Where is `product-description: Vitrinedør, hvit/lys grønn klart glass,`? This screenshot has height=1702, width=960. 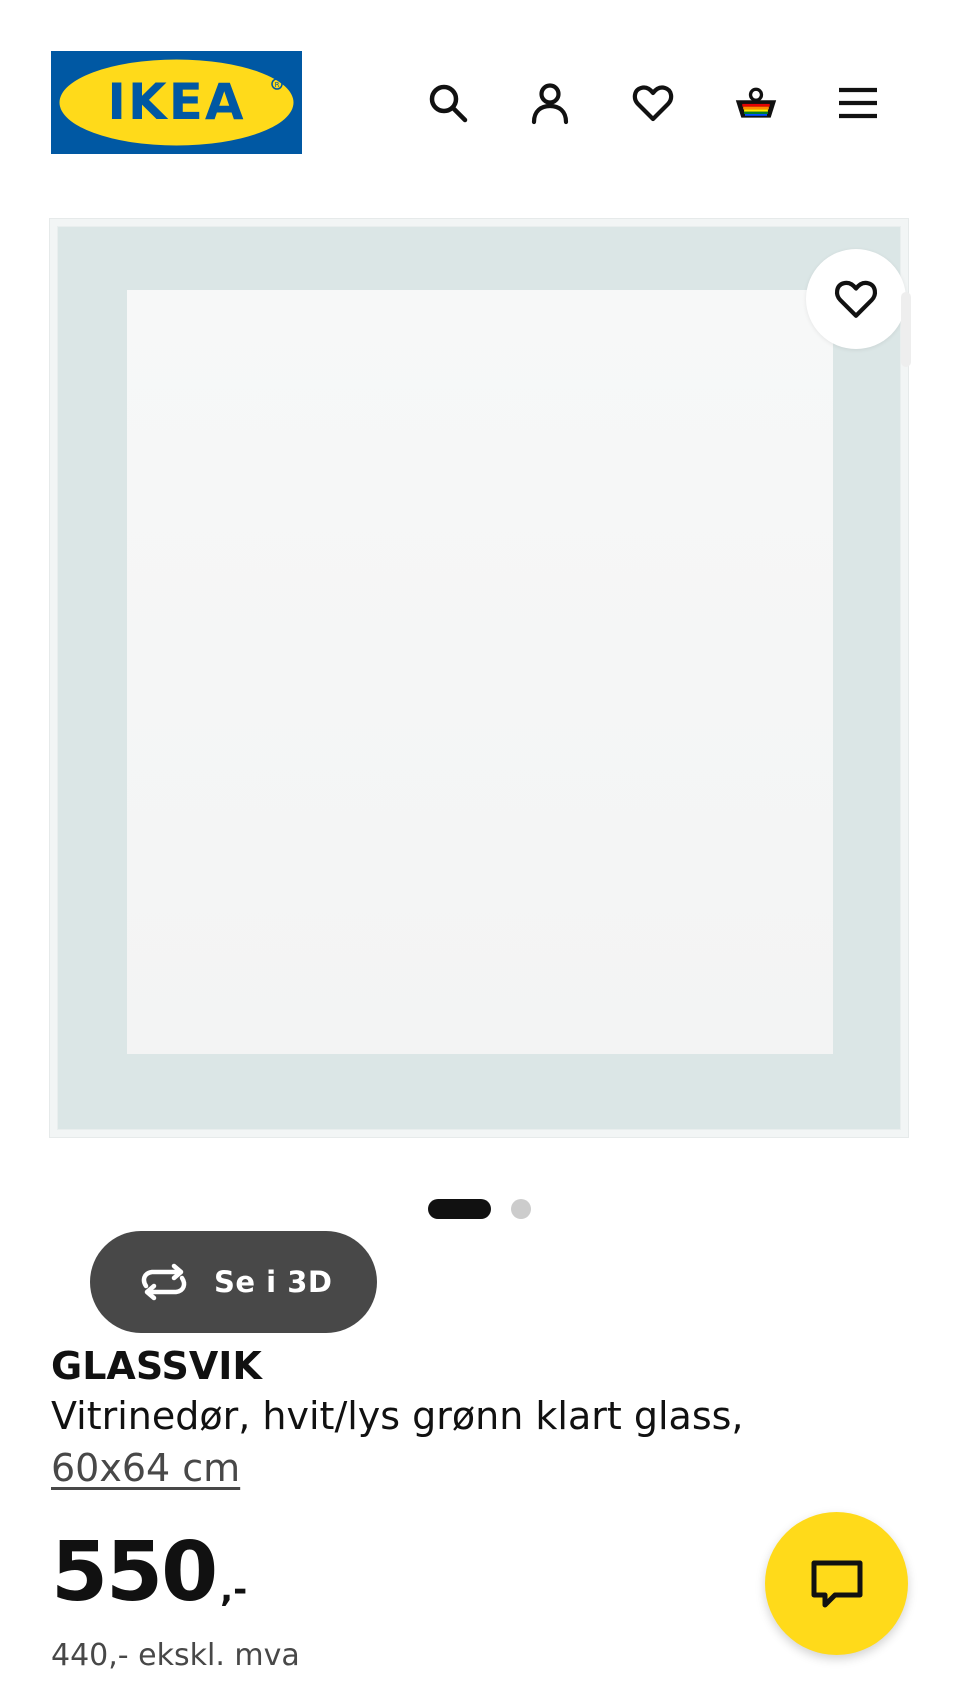
product-description: Vitrinedør, hvit/lys grønn klart glass, is located at coordinates (397, 1416).